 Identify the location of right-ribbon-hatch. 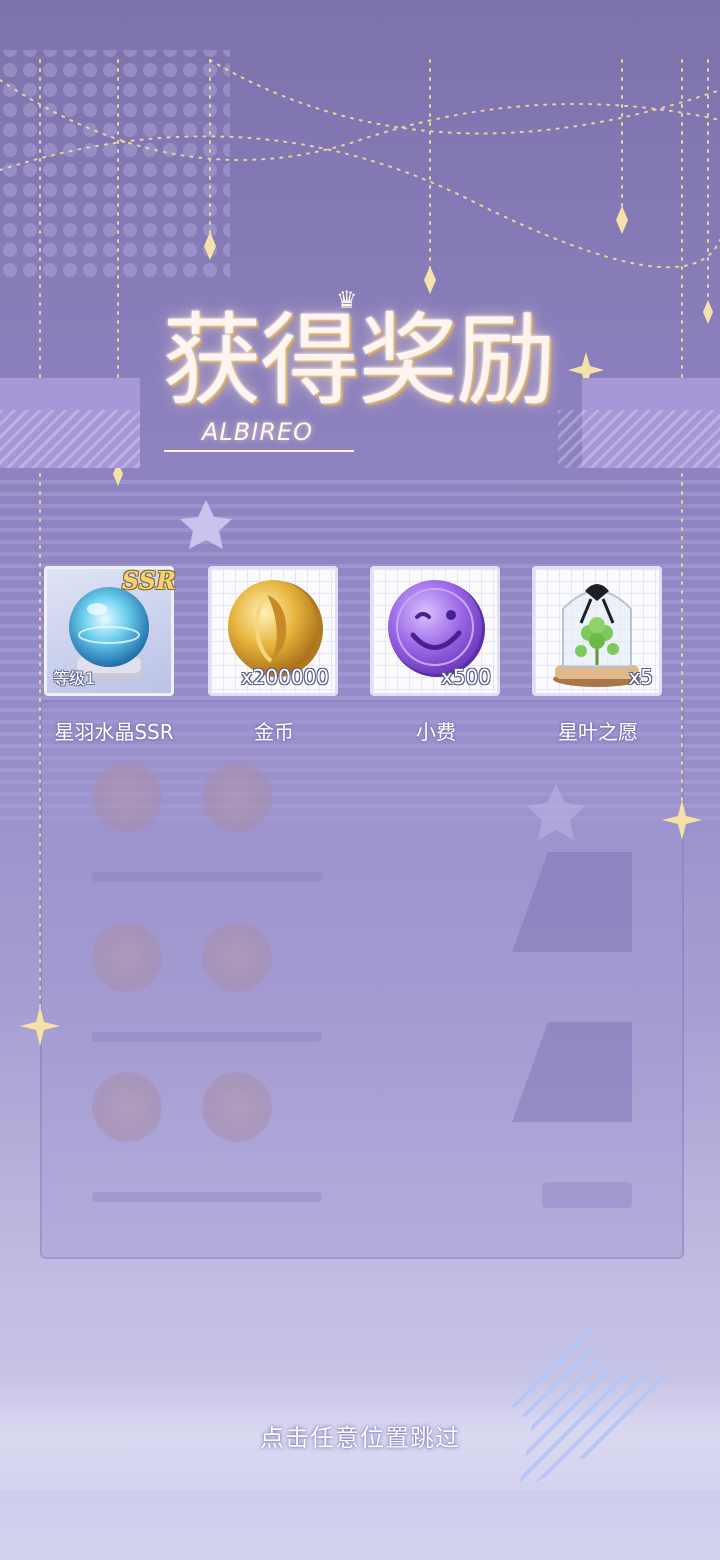
(639, 439).